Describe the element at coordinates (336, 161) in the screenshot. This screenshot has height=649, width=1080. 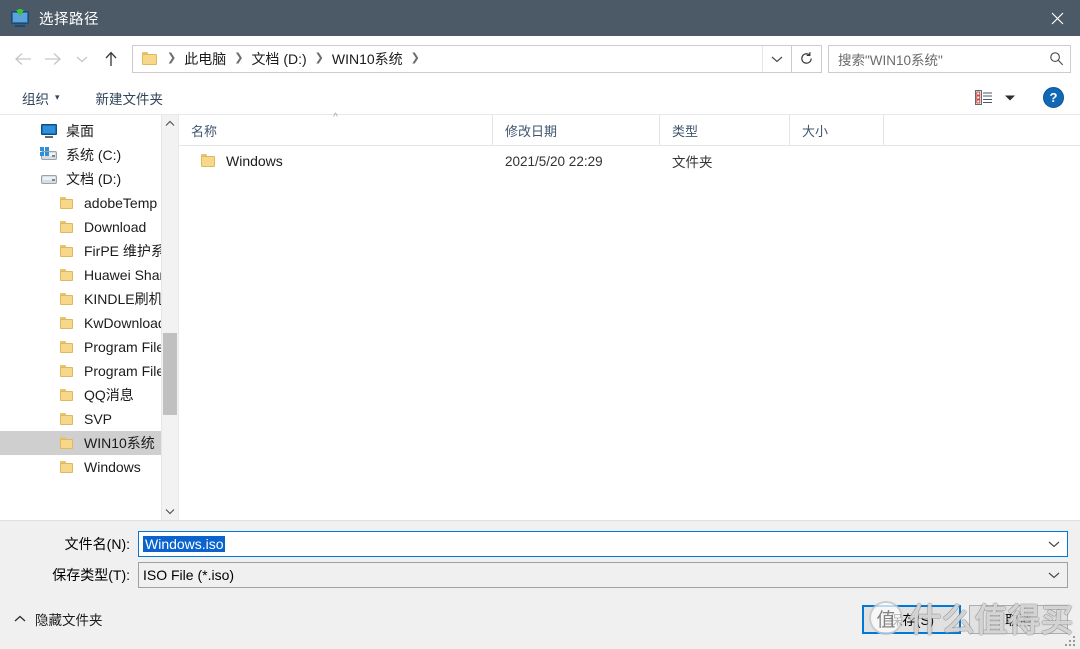
I see `file-name-cell: Windows` at that location.